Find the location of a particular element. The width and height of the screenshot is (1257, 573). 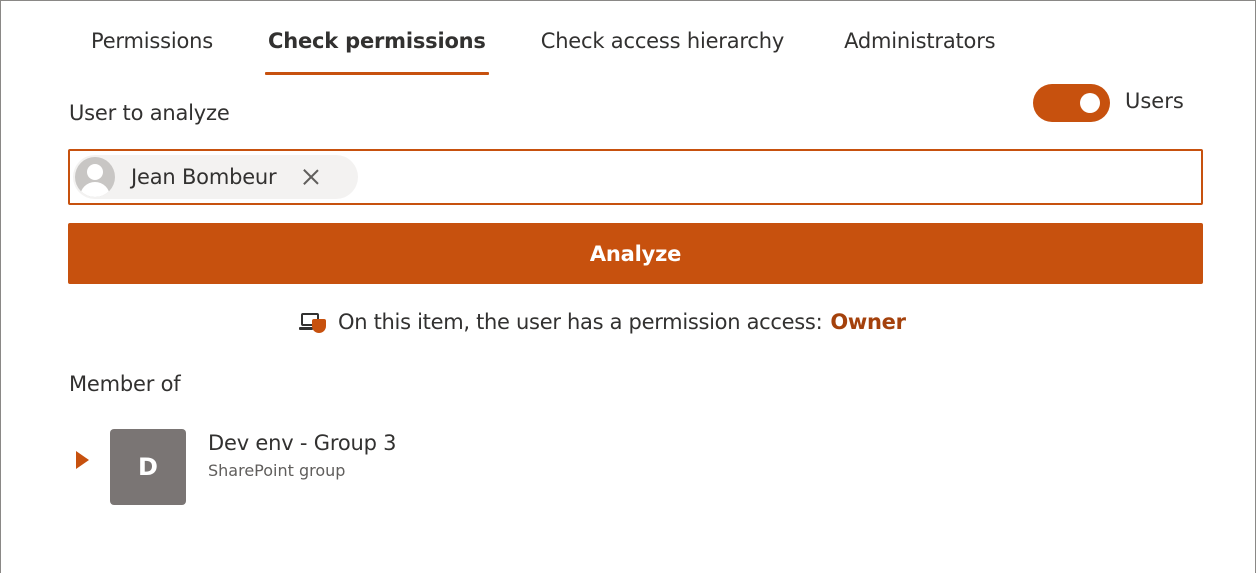

group-list-item: D Dev env - Group 3 SharePoint group is located at coordinates (236, 467).